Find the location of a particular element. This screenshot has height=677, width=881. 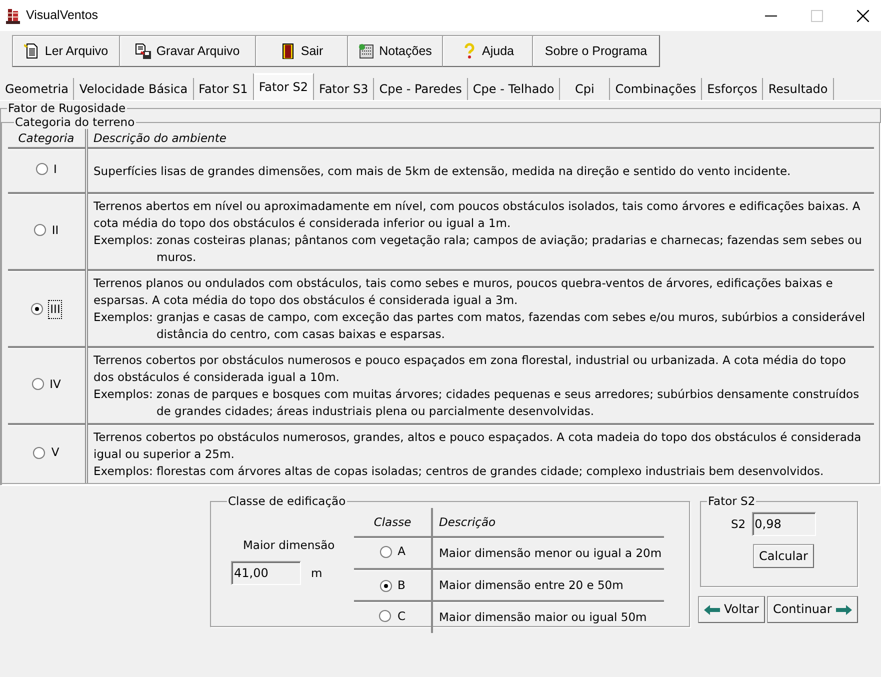

description-text: Terrenos planos ou ondulados com obstáculos, tais como sebes e muros, poucos quebra-ventos de árvores, edificações baixas e esparsas. A cota média do topo dos obstáculos é considerada igual a 3m. is located at coordinates (464, 292).